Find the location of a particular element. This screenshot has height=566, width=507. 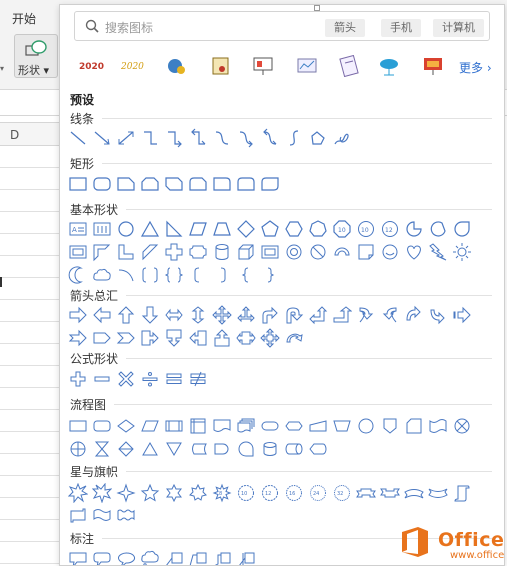

shape-round-same-side-icon is located at coordinates (246, 184).